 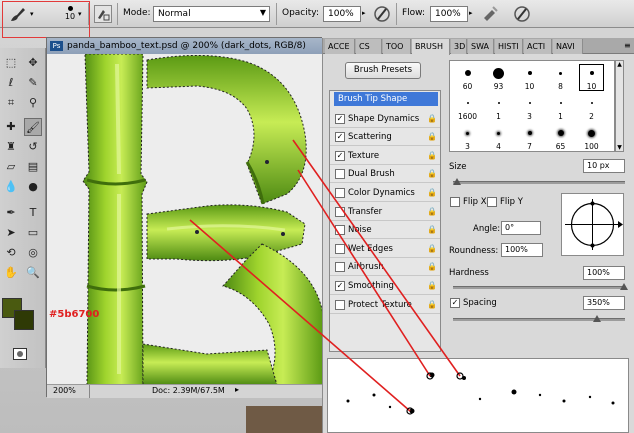 I want to click on brush-tip-cell: 65, so click(x=560, y=137).